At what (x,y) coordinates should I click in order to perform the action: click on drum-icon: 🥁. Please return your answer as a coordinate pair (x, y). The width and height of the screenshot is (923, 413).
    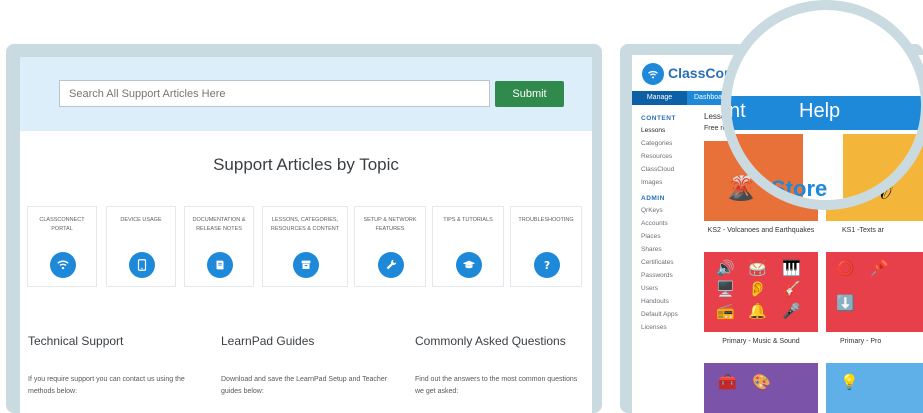
    Looking at the image, I should click on (757, 268).